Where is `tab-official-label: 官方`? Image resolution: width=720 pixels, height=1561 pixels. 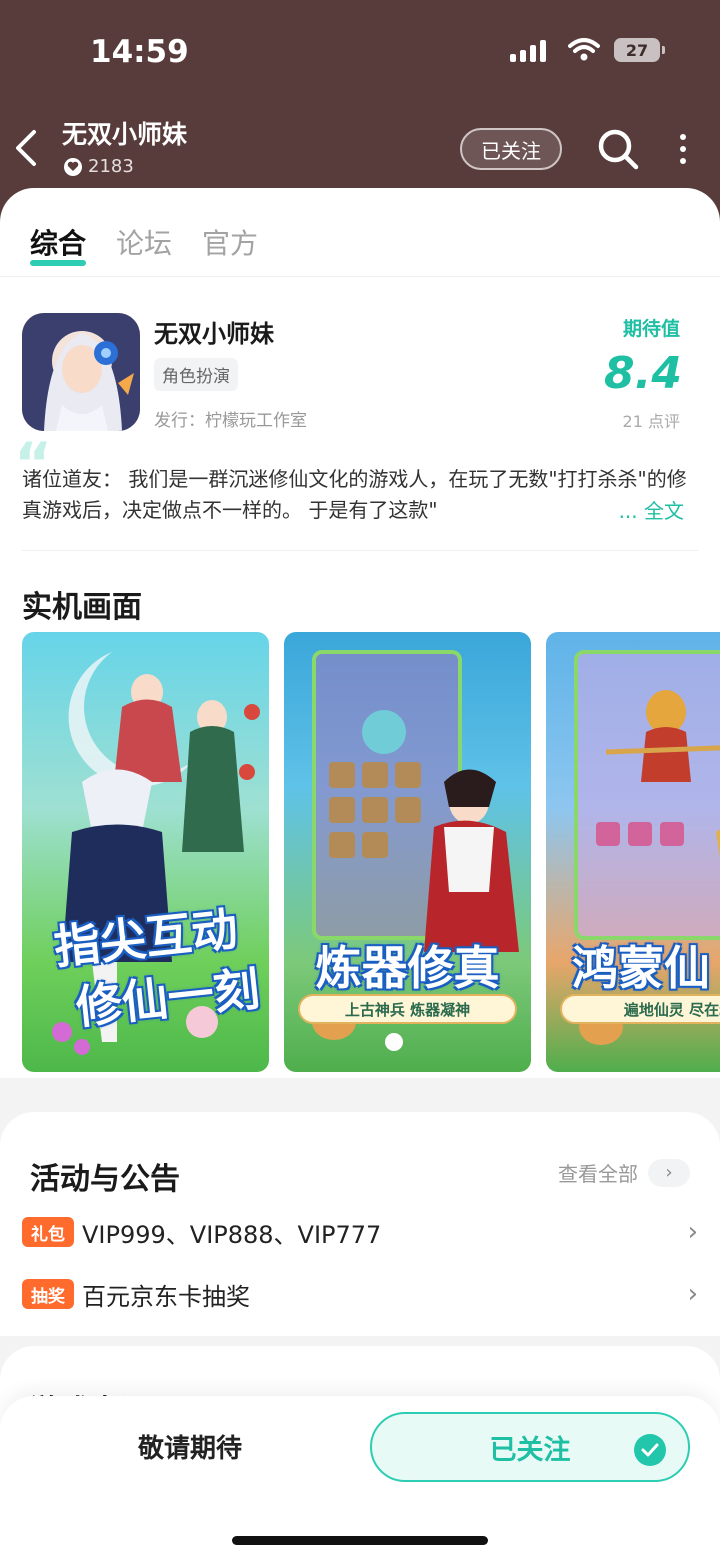
tab-official-label: 官方 is located at coordinates (230, 243).